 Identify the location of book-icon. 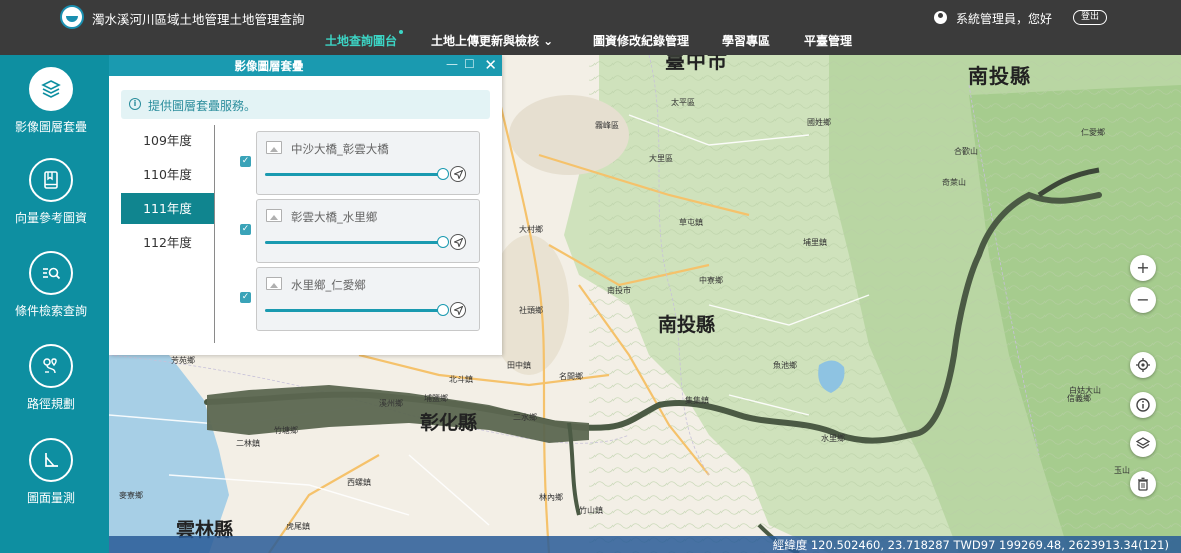
(51, 180).